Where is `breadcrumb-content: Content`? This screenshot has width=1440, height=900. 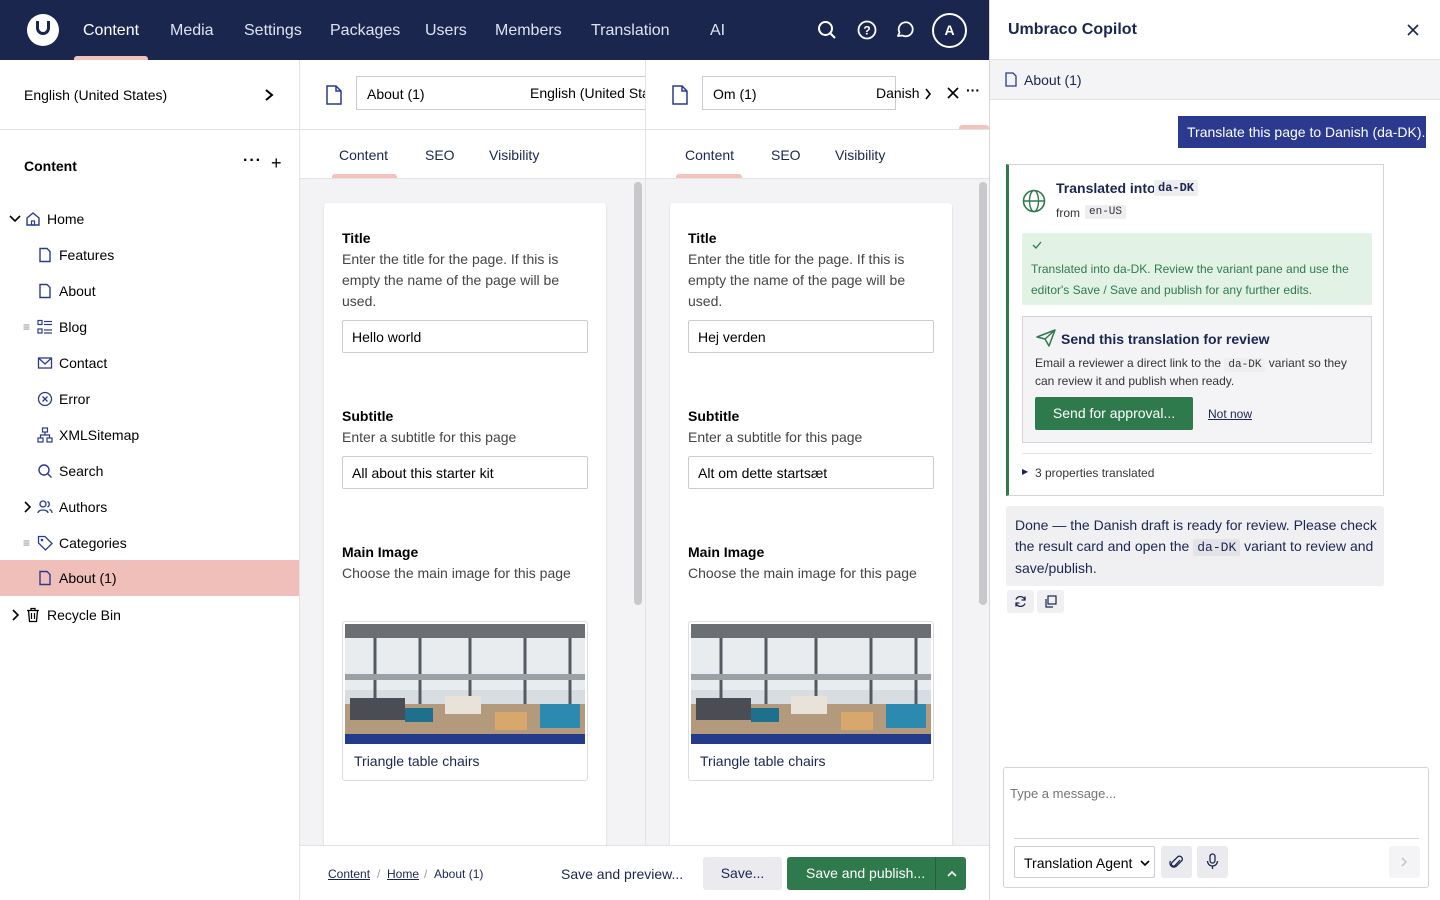
breadcrumb-content: Content is located at coordinates (349, 874).